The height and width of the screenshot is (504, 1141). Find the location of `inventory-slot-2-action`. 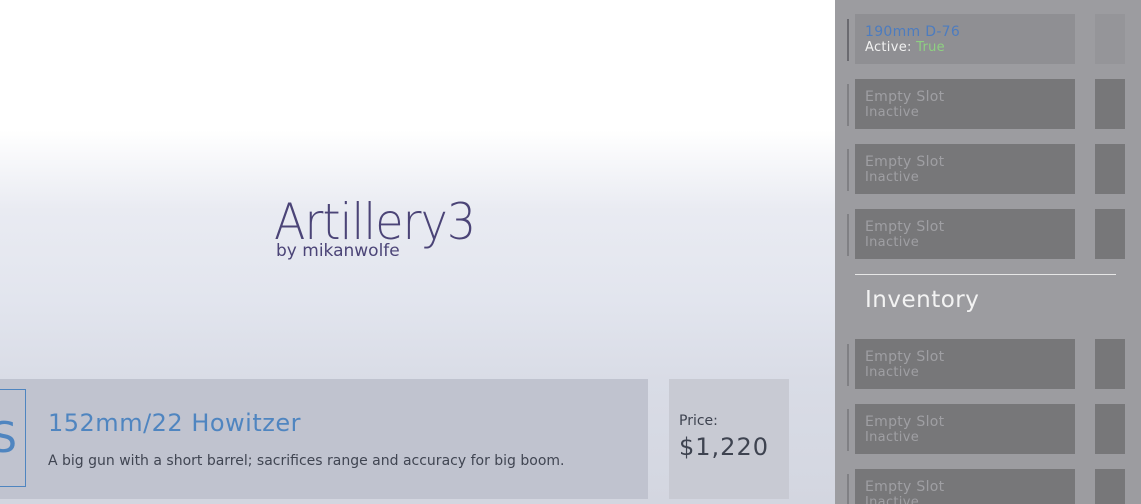

inventory-slot-2-action is located at coordinates (1110, 429).